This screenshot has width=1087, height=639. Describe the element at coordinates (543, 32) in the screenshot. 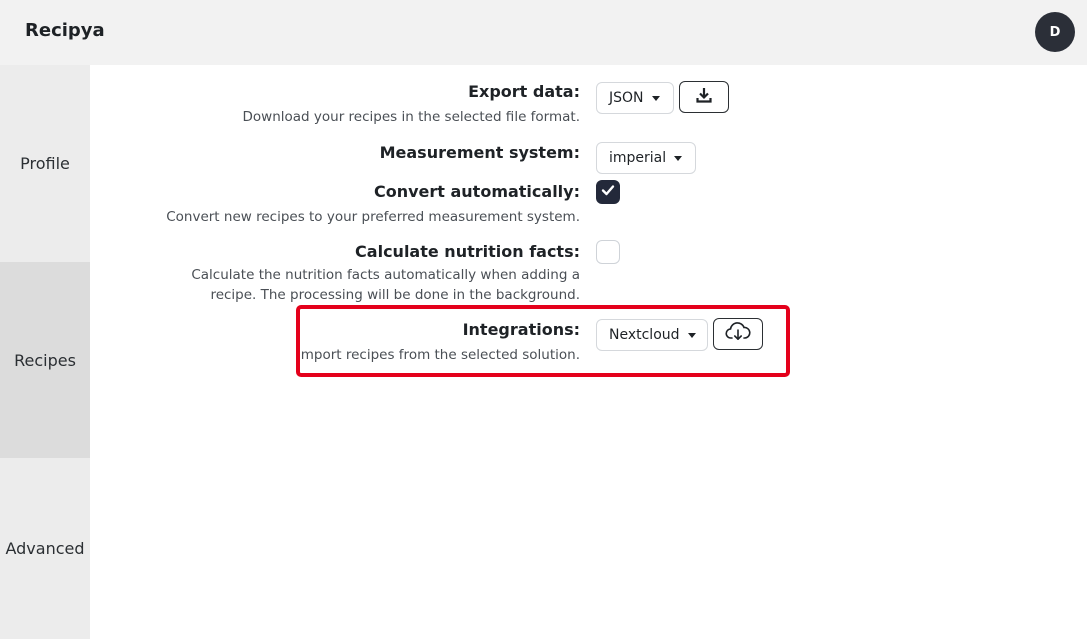

I see `top-bar: Recipya D` at that location.